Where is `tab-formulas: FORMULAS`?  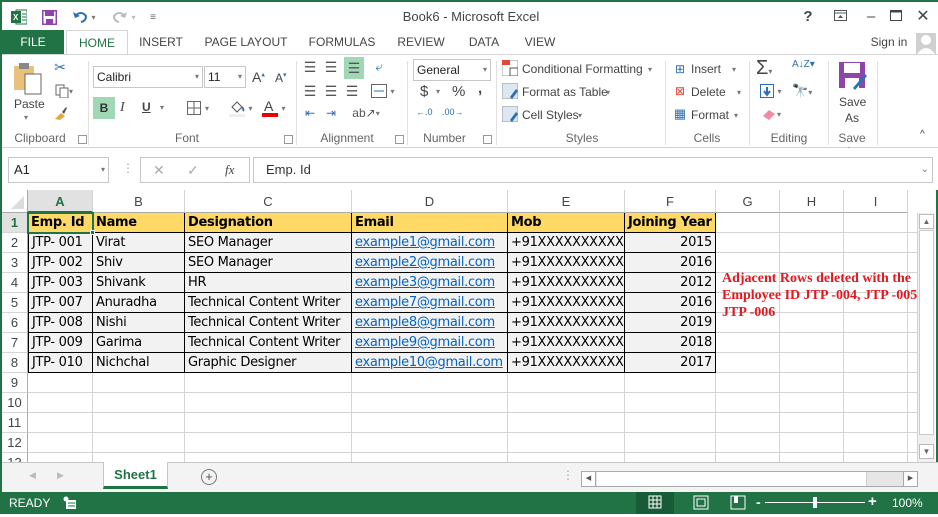 tab-formulas: FORMULAS is located at coordinates (342, 42).